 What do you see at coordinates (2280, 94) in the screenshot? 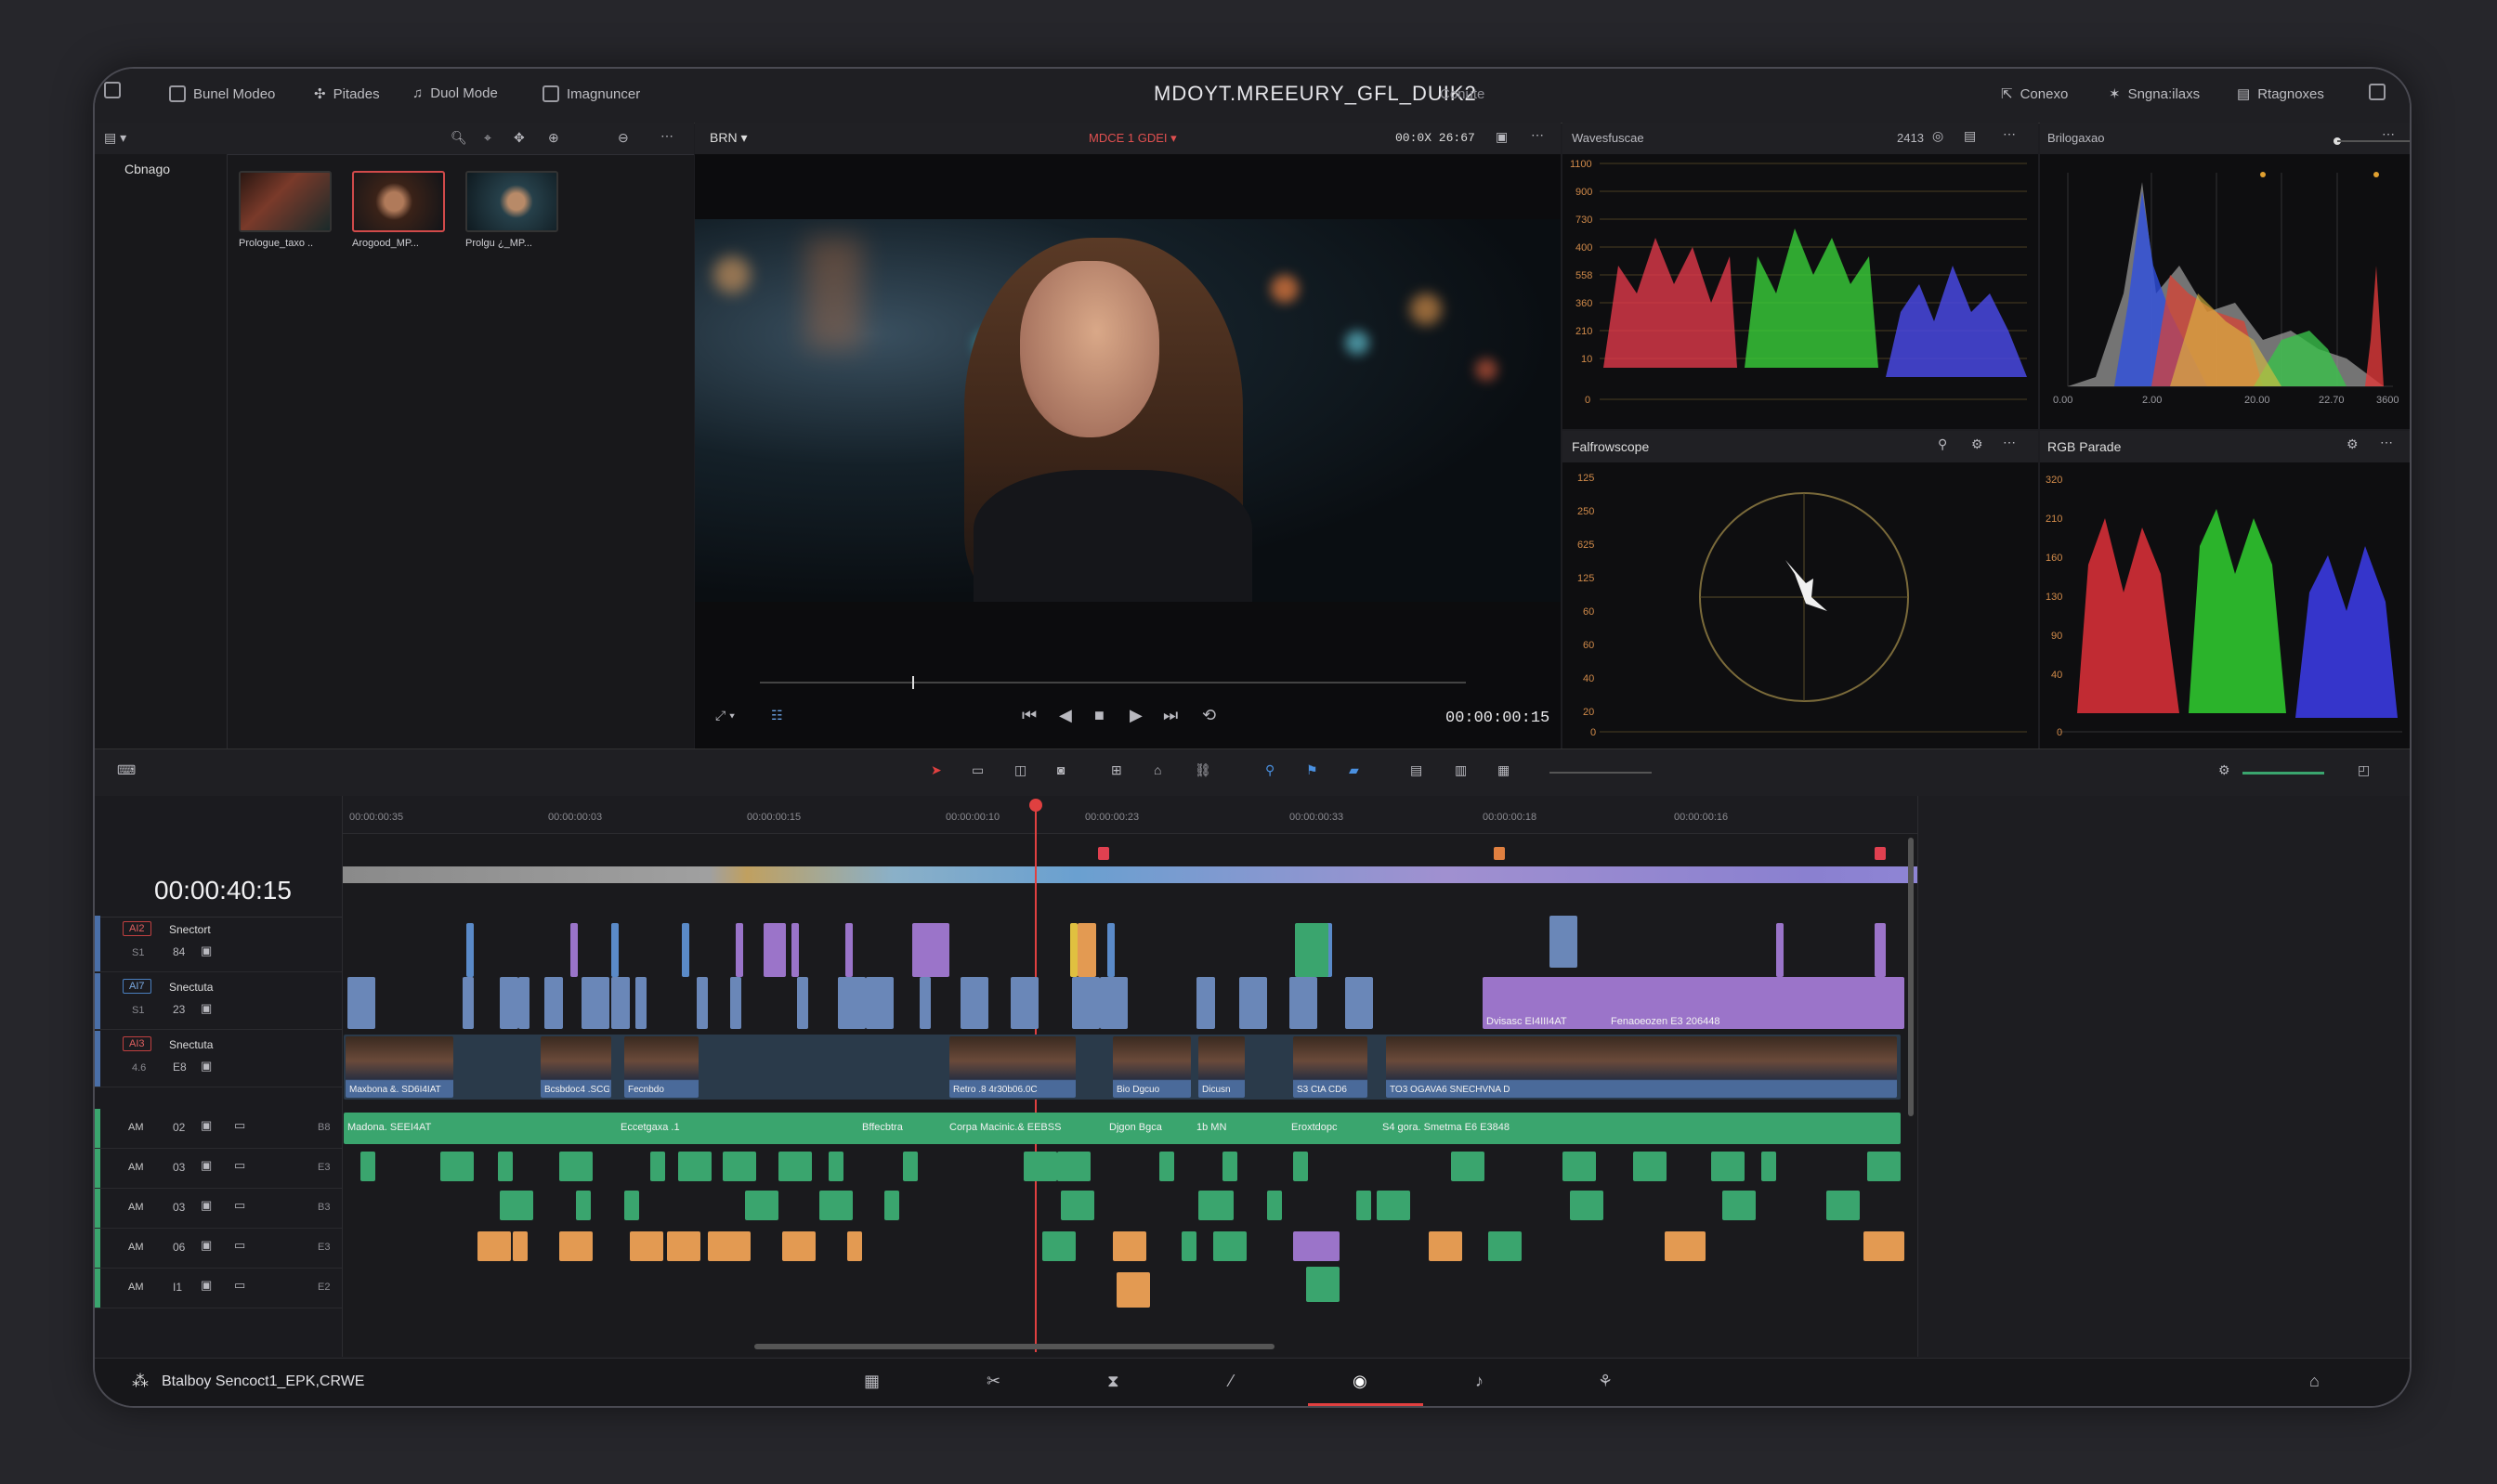
I see `diagnostics-button: ▤ Rtagnoxes` at bounding box center [2280, 94].